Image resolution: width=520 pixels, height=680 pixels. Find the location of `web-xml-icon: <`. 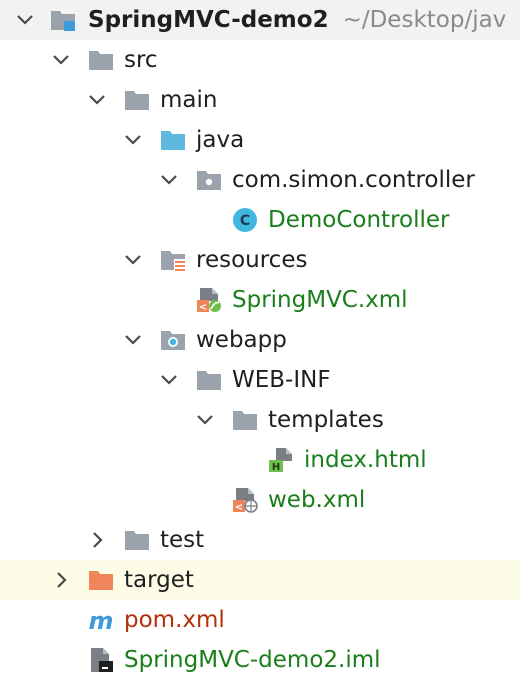

web-xml-icon: < is located at coordinates (245, 500).